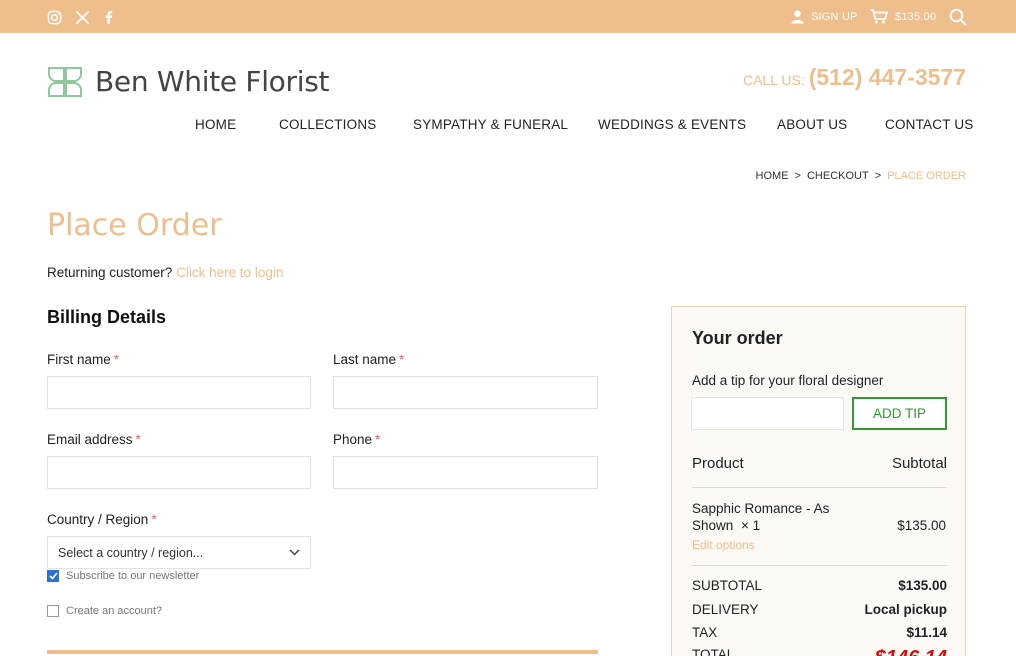 The width and height of the screenshot is (1016, 656). Describe the element at coordinates (773, 80) in the screenshot. I see `call-us-label: CALL US:` at that location.